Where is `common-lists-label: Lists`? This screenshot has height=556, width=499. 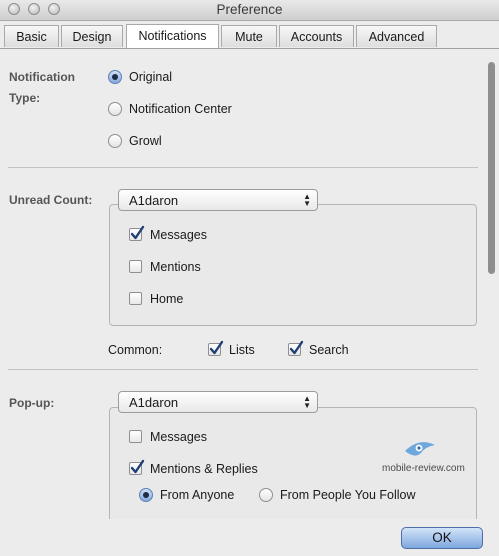 common-lists-label: Lists is located at coordinates (242, 350).